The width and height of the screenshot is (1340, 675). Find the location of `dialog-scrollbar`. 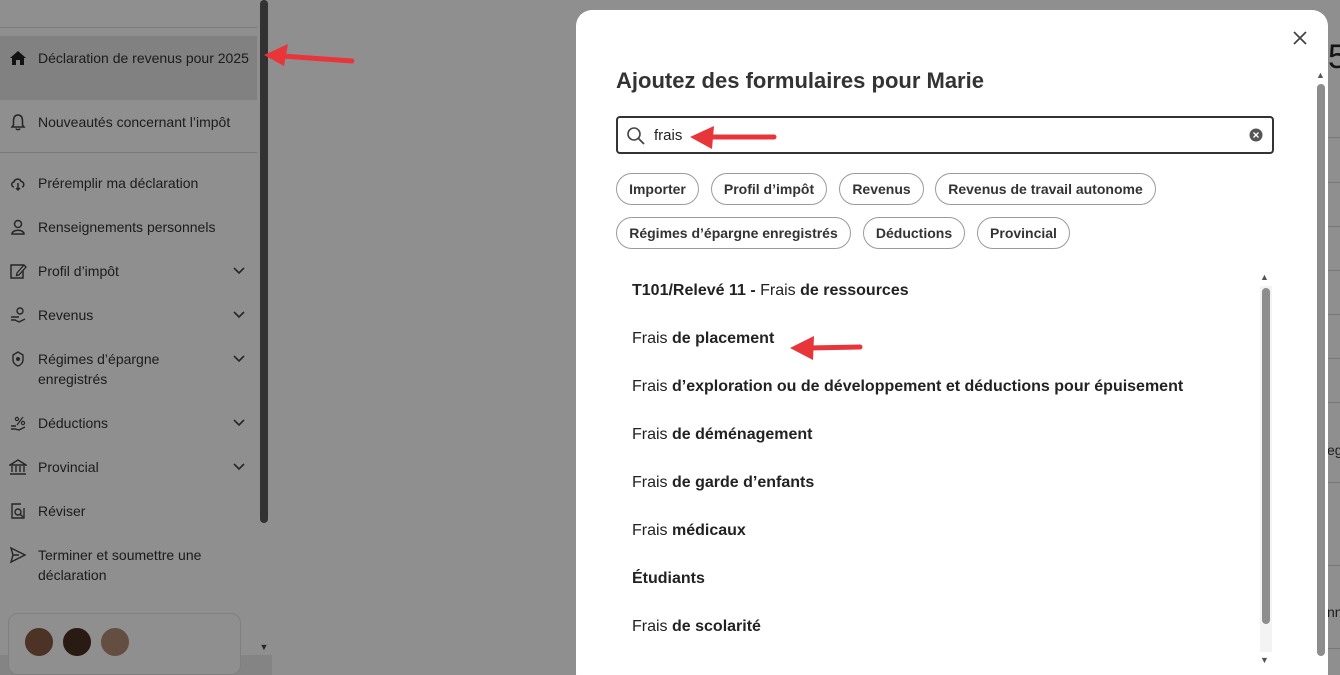

dialog-scrollbar is located at coordinates (1321, 370).